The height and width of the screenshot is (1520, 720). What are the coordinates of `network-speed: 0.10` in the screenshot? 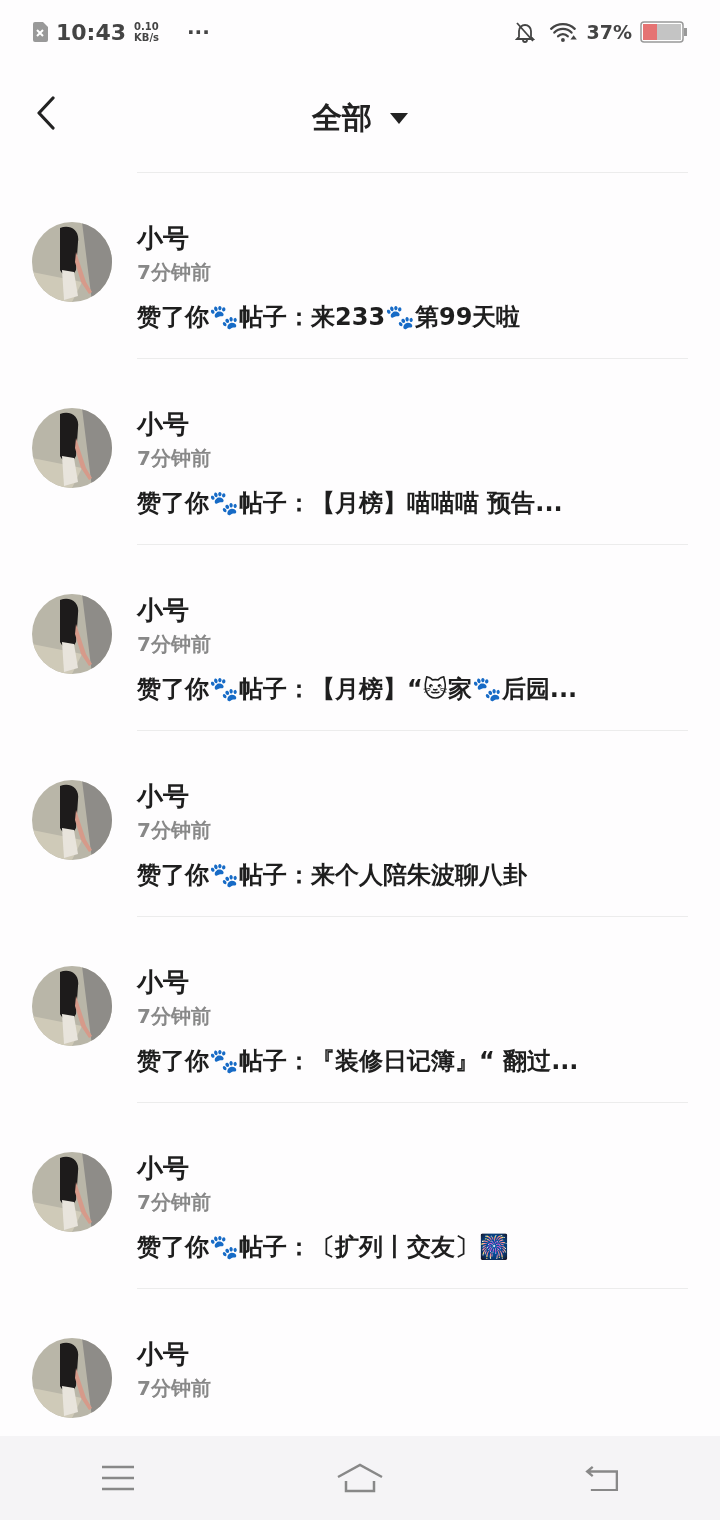 It's located at (146, 26).